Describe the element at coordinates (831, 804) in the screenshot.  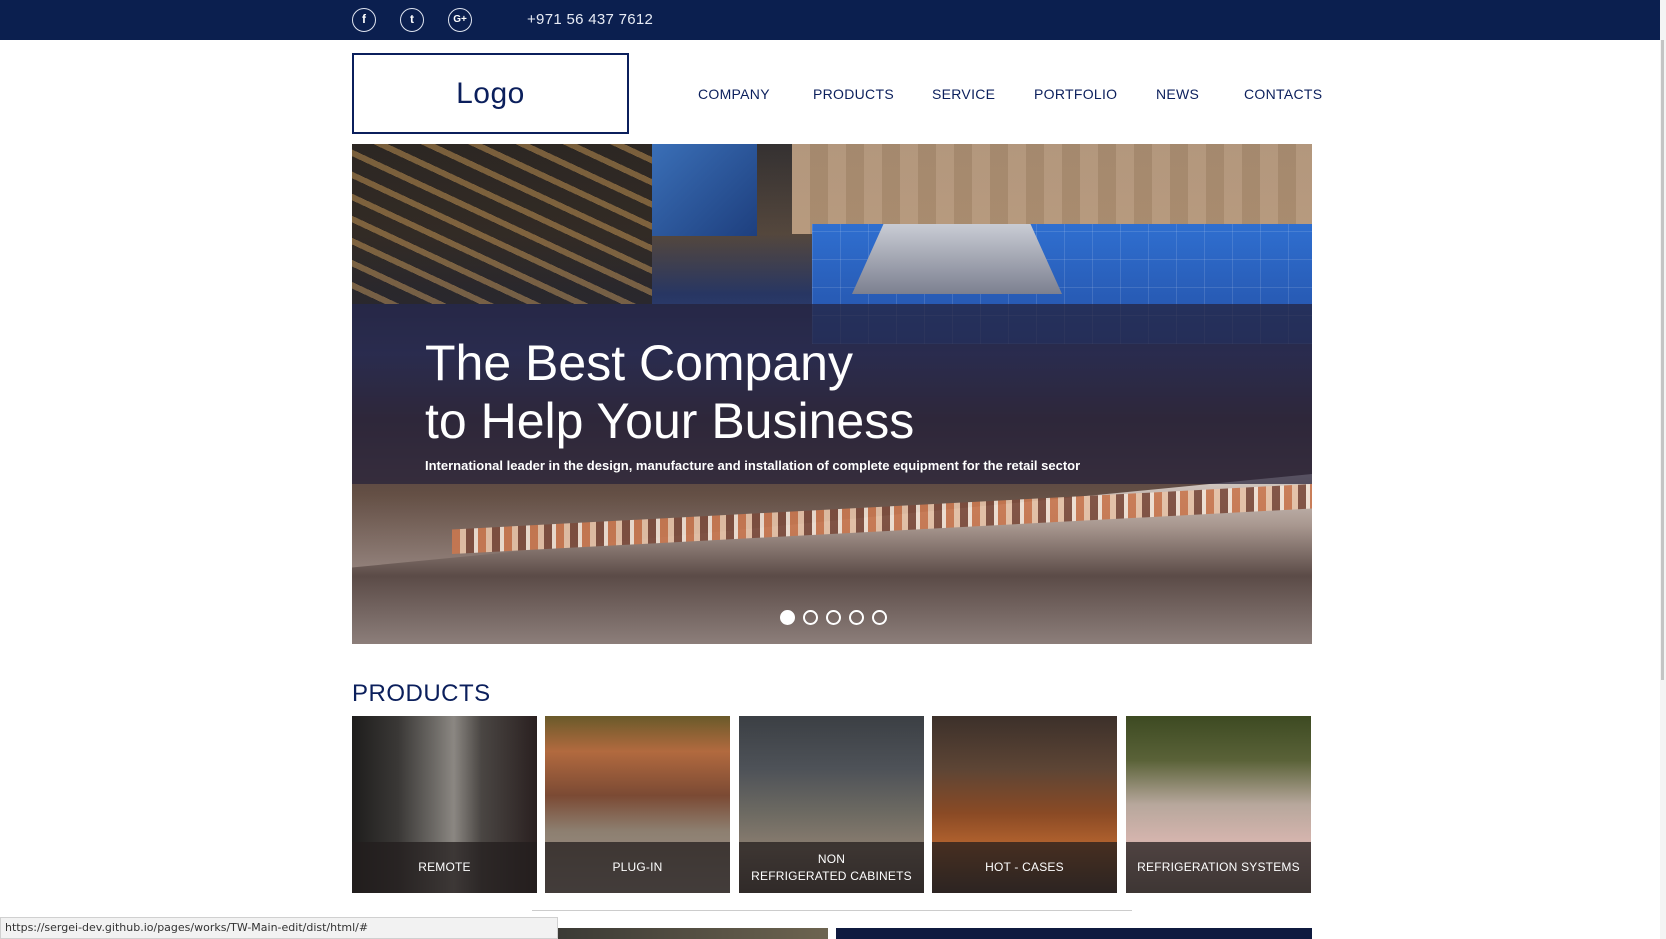
I see `product-card-non-refrigerated: NON REFRIGERATED CABINETS` at that location.